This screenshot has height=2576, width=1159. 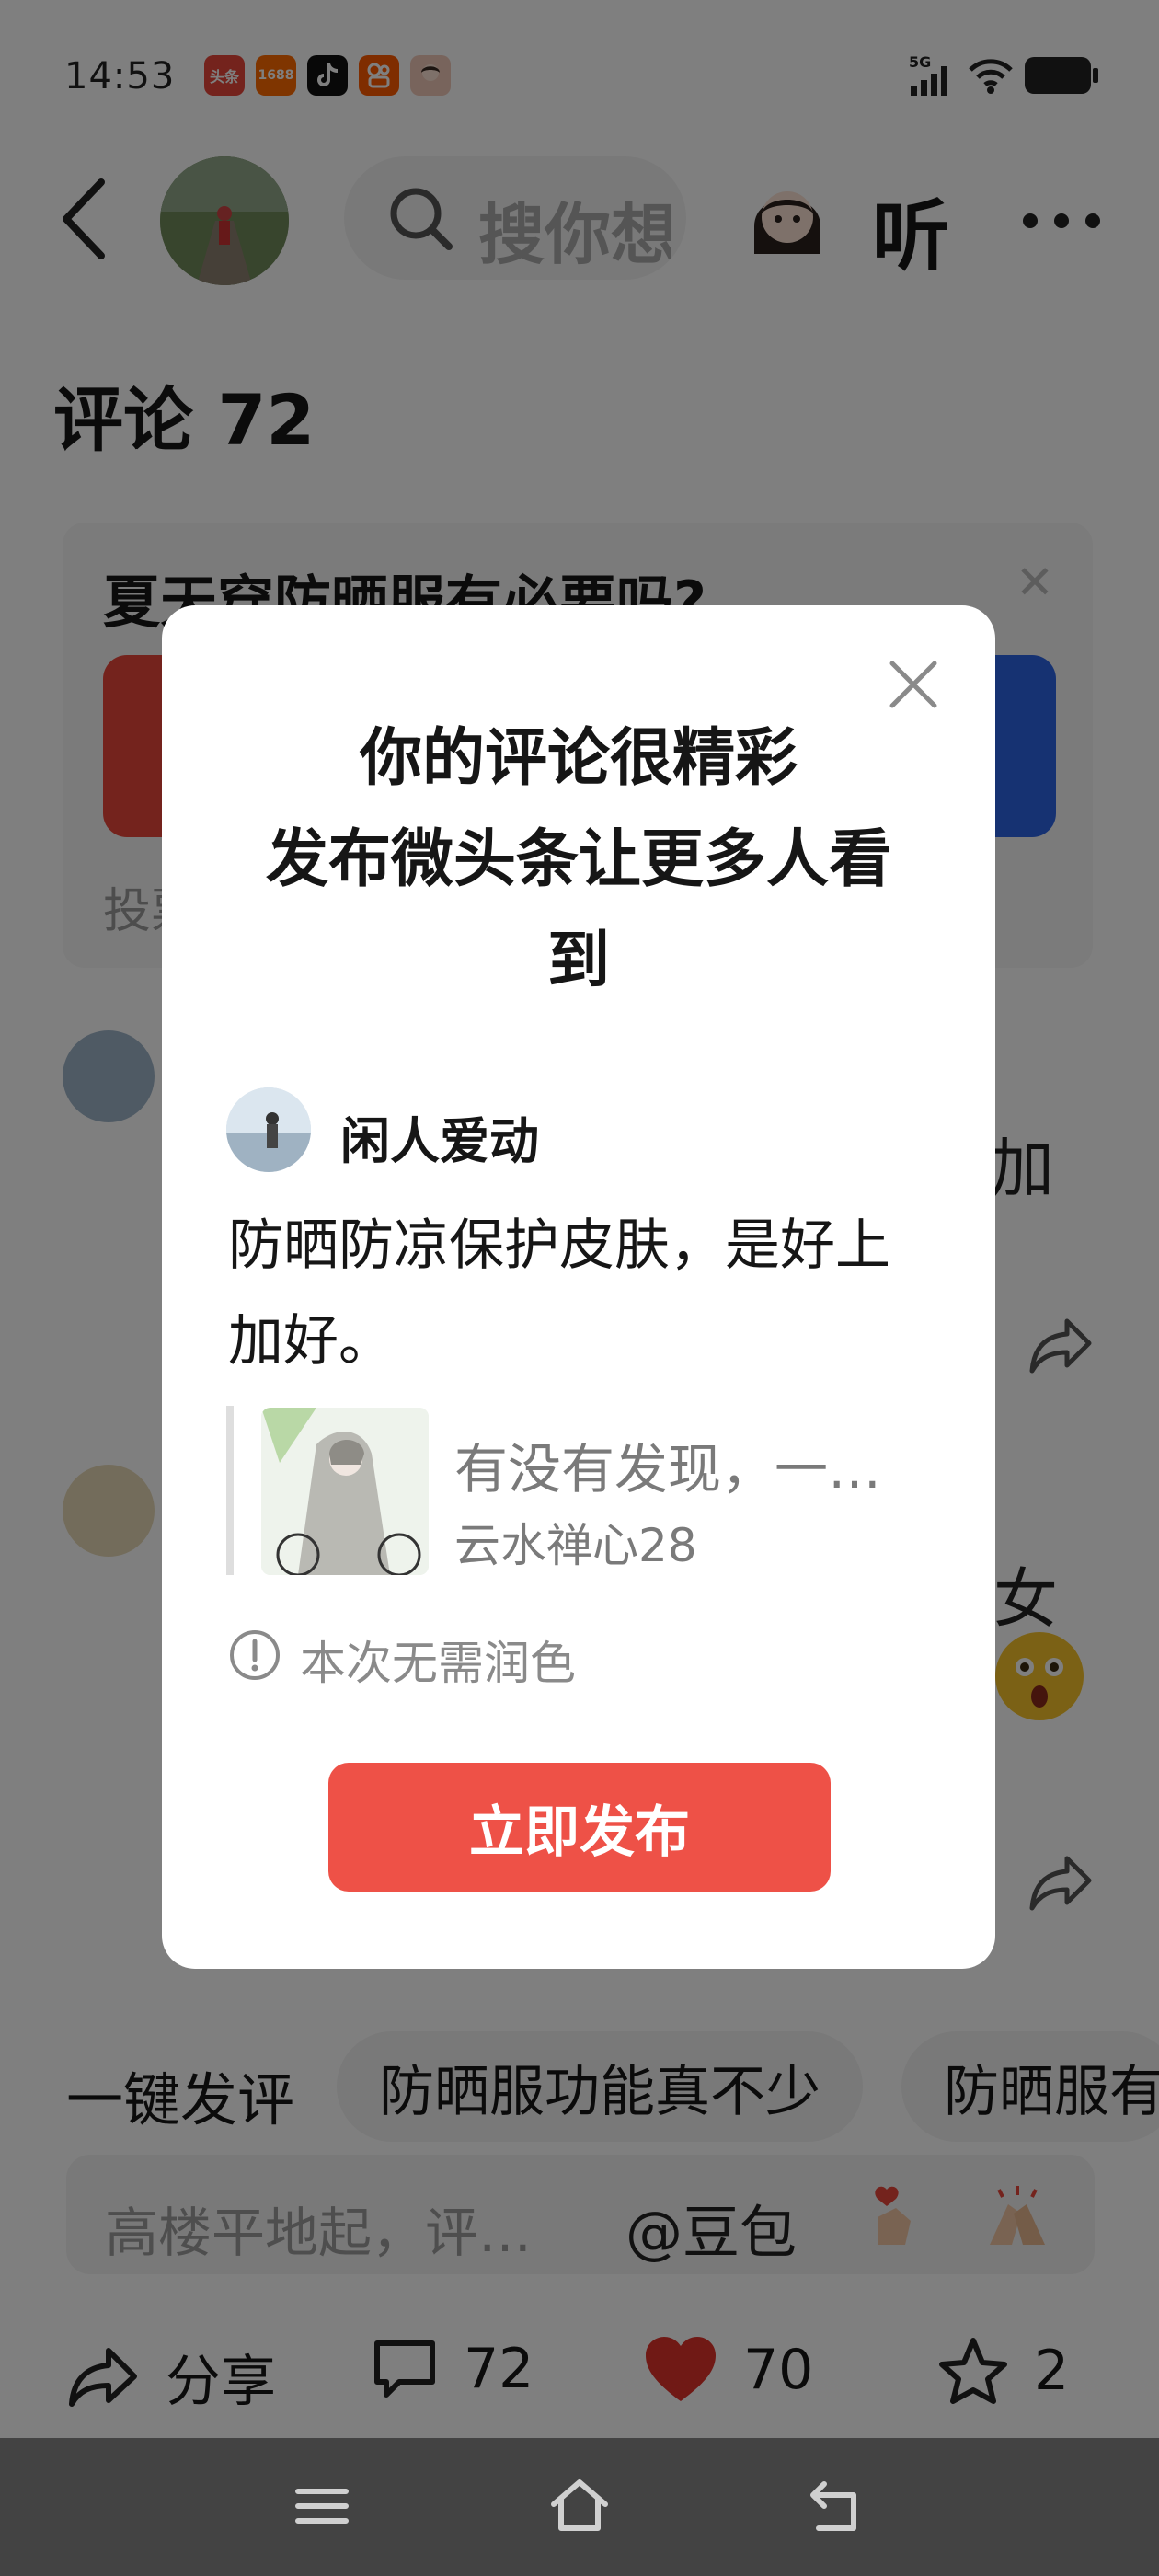 I want to click on quote-bar, so click(x=230, y=1490).